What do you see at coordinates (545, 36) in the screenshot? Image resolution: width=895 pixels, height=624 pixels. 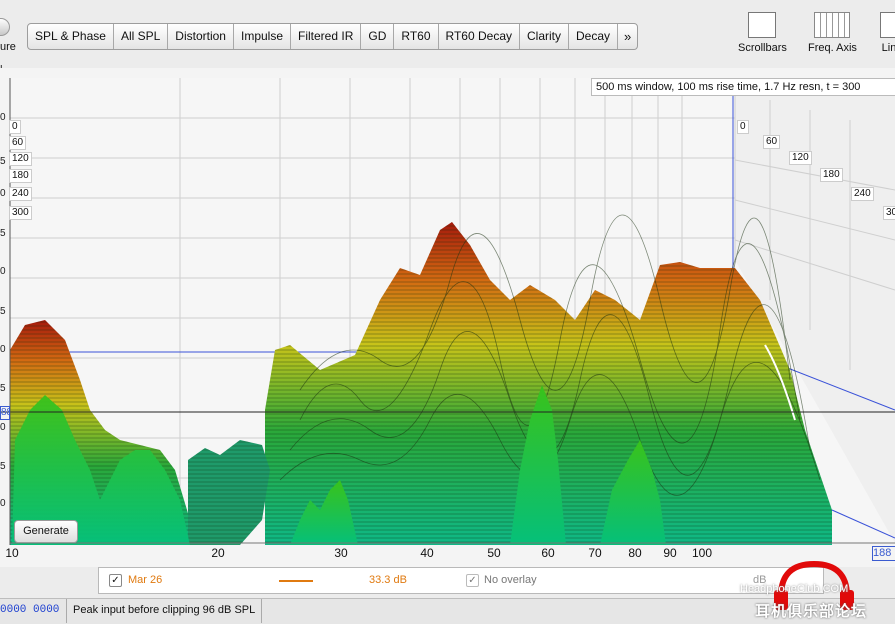 I see `tab-clarity: Clarity` at bounding box center [545, 36].